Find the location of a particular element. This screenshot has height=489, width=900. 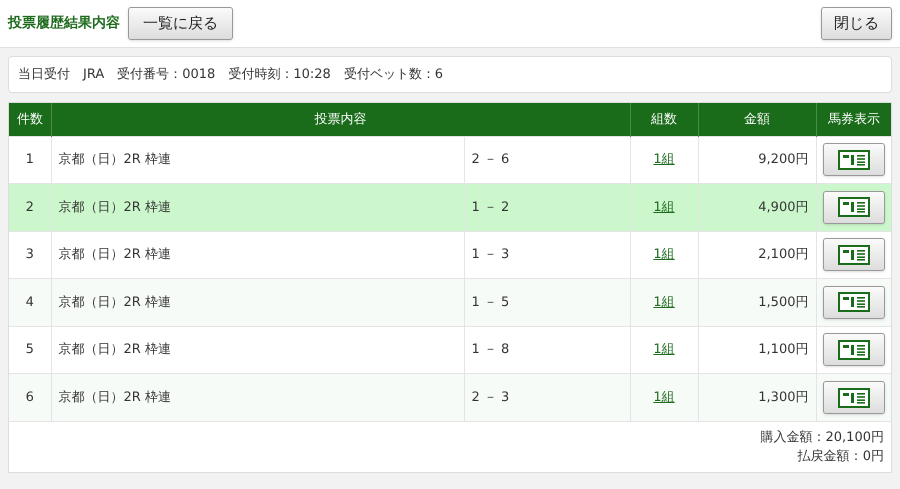

column-header: 金額 is located at coordinates (757, 119).